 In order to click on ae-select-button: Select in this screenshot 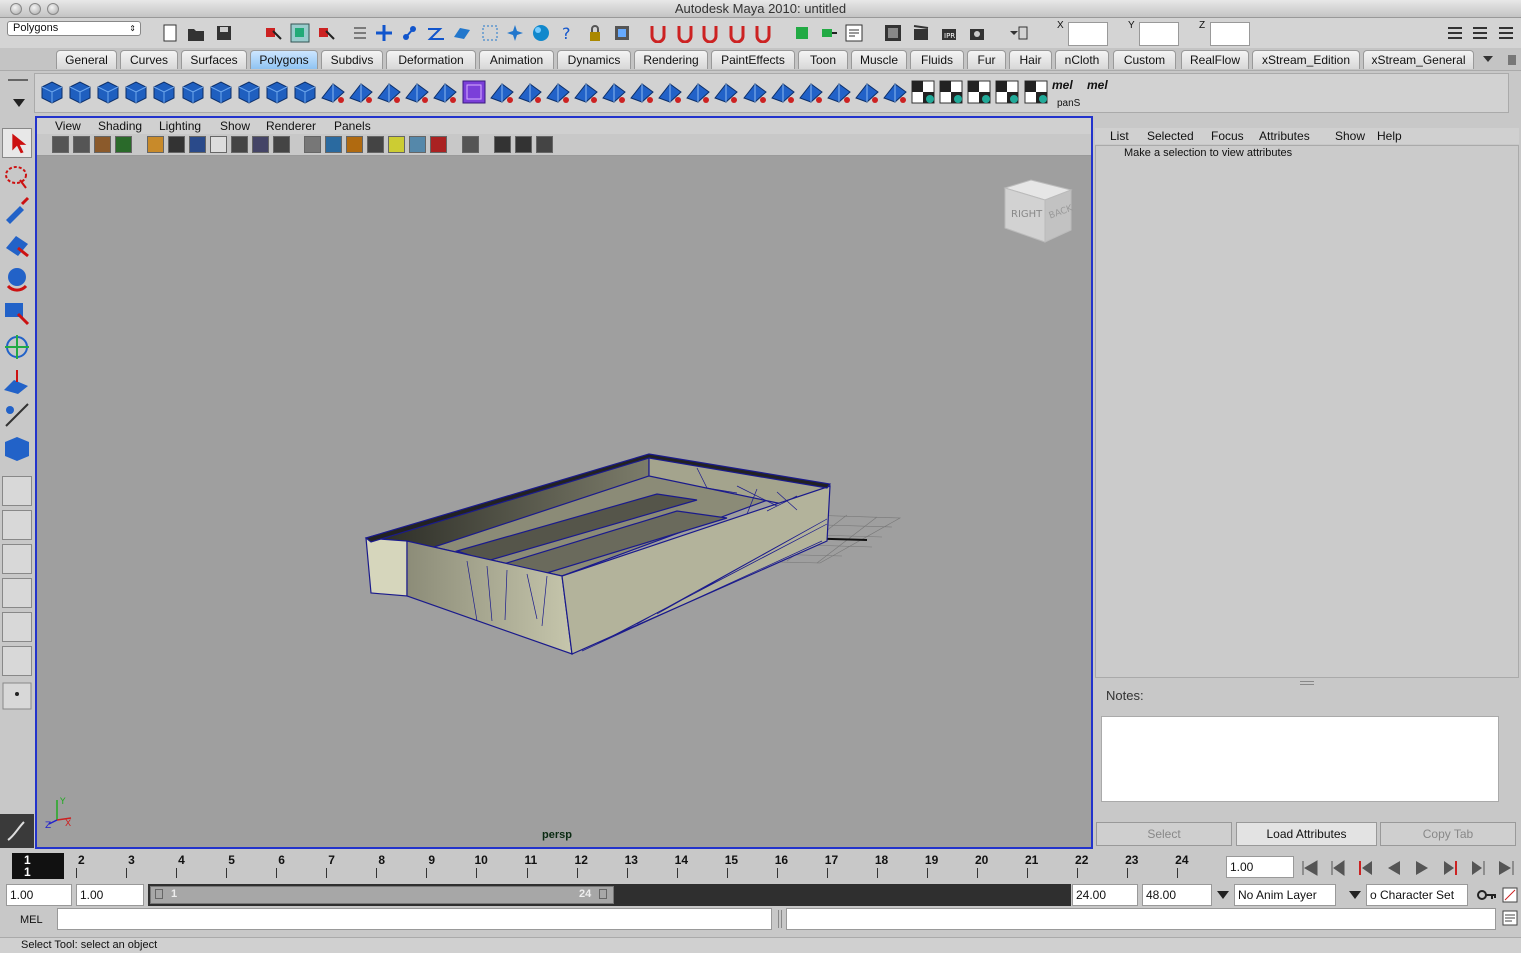, I will do `click(1164, 834)`.